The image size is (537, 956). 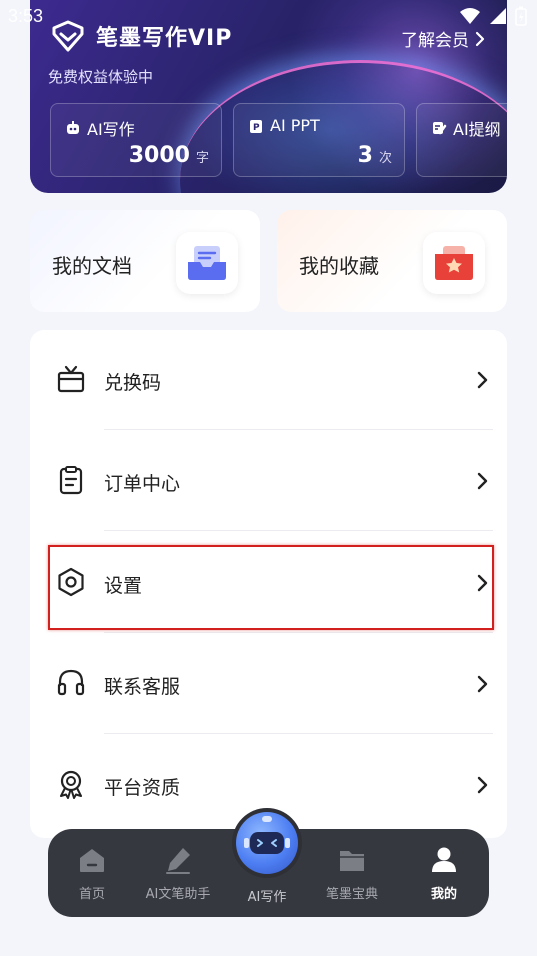 I want to click on nav-label: 我的, so click(x=443, y=894).